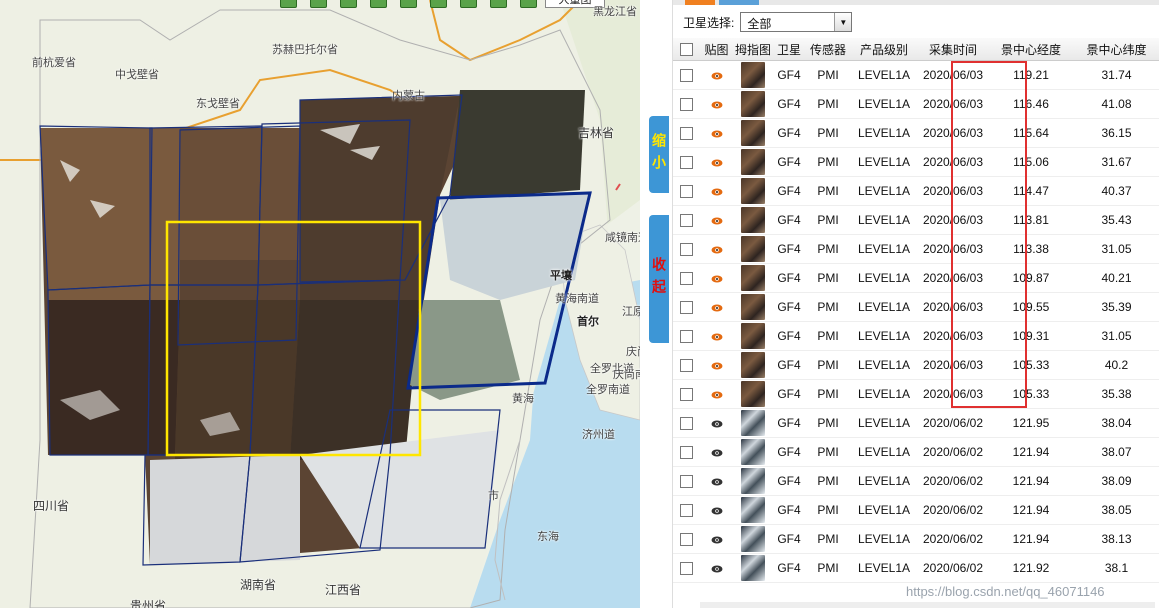 The image size is (1159, 608). What do you see at coordinates (686, 49) in the screenshot?
I see `select-all-checkbox` at bounding box center [686, 49].